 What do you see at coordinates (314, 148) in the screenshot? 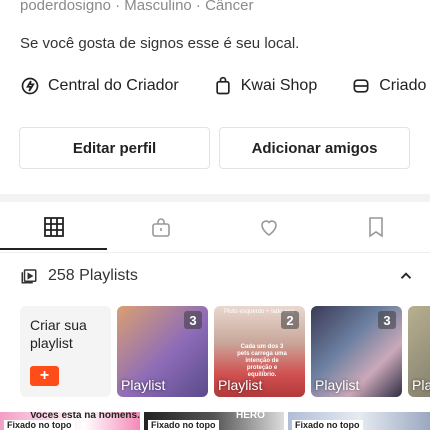
I see `add-friends-button: Adicionar amigos` at bounding box center [314, 148].